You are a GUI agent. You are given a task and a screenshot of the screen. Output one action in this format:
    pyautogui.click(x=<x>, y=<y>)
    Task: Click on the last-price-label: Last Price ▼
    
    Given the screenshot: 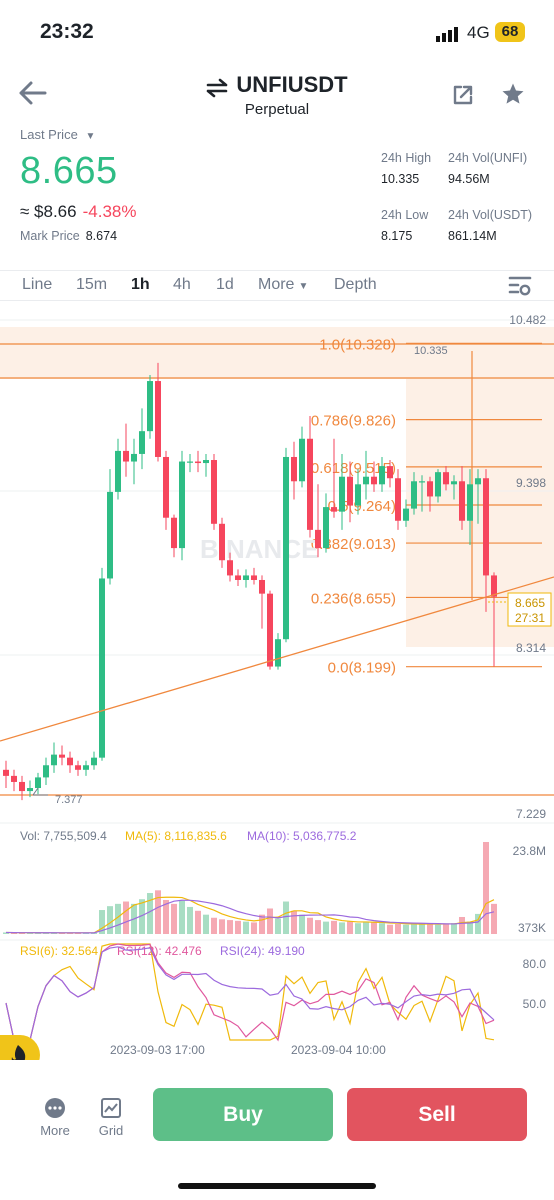 What is the action you would take?
    pyautogui.click(x=57, y=134)
    